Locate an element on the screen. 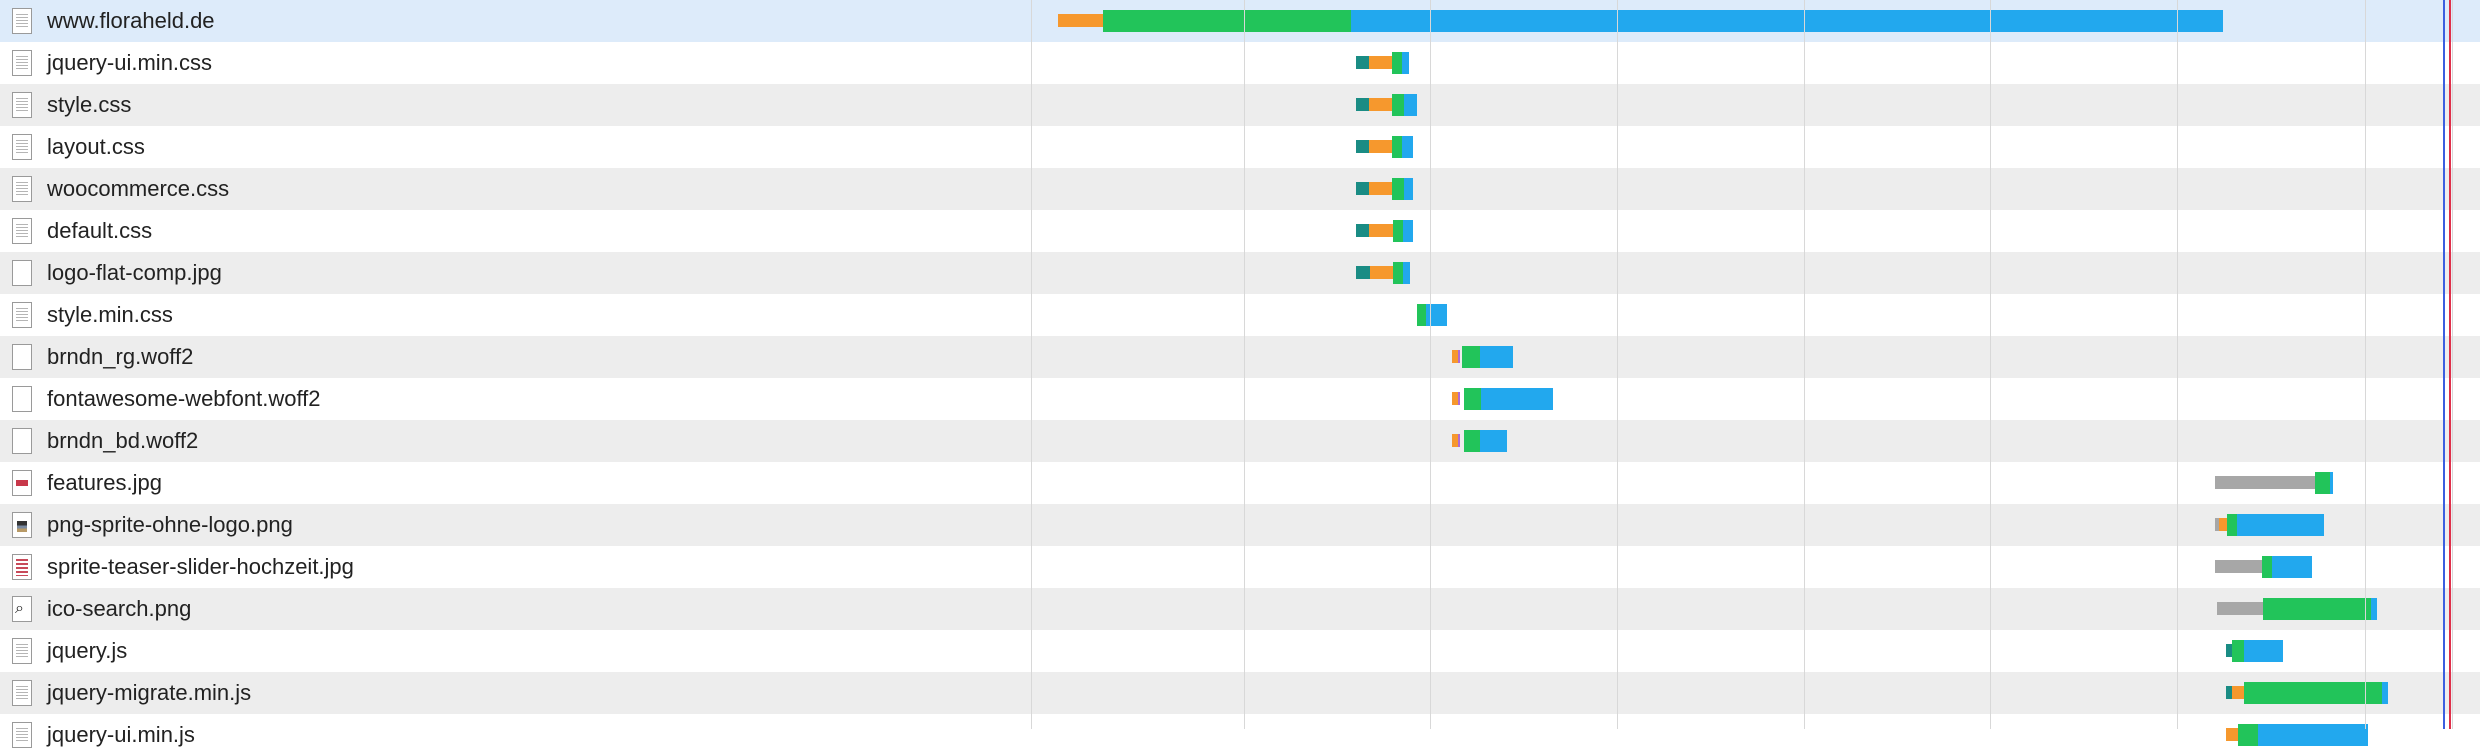 This screenshot has width=2480, height=756. request-name-cell: jquery.js is located at coordinates (515, 651).